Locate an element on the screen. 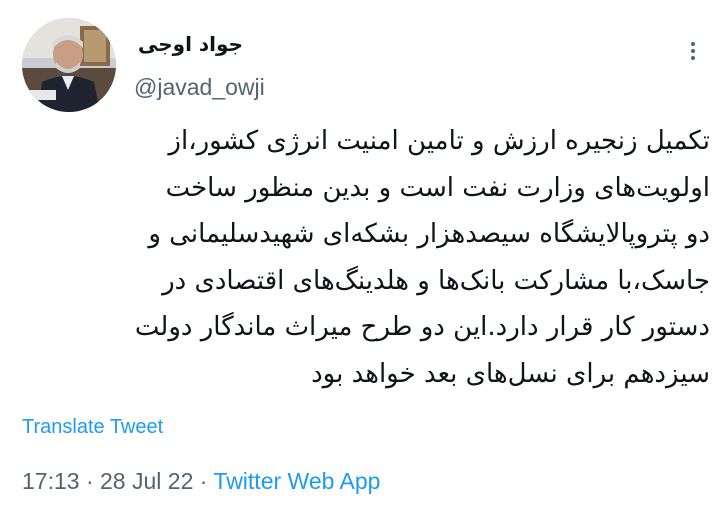 The image size is (724, 516). tweet-source-link: Twitter Web App is located at coordinates (296, 481).